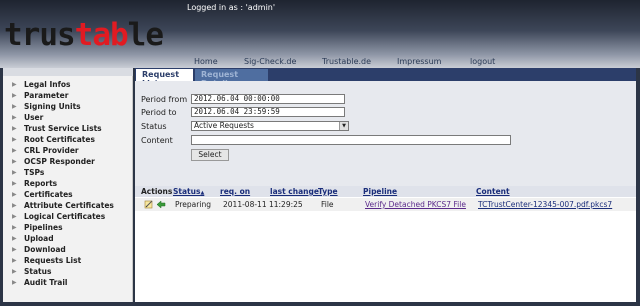 This screenshot has height=306, width=640. Describe the element at coordinates (157, 140) in the screenshot. I see `content-label: Content` at that location.